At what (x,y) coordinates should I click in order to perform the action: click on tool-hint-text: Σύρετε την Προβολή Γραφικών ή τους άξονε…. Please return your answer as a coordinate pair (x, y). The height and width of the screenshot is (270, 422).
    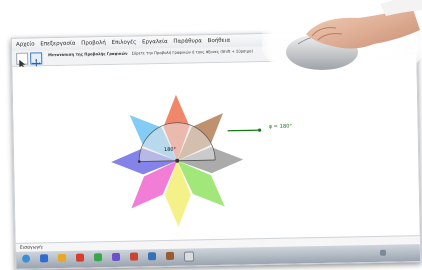
    Looking at the image, I should click on (192, 52).